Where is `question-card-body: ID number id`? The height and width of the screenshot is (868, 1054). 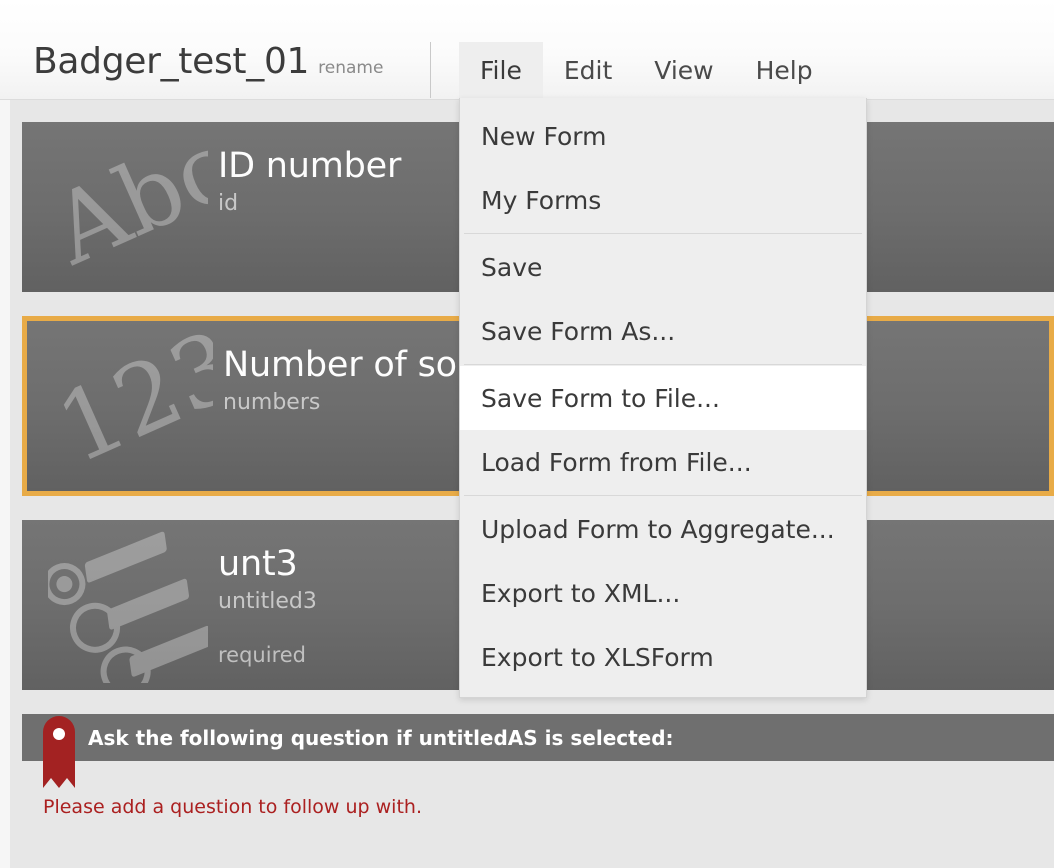 question-card-body: ID number id is located at coordinates (309, 182).